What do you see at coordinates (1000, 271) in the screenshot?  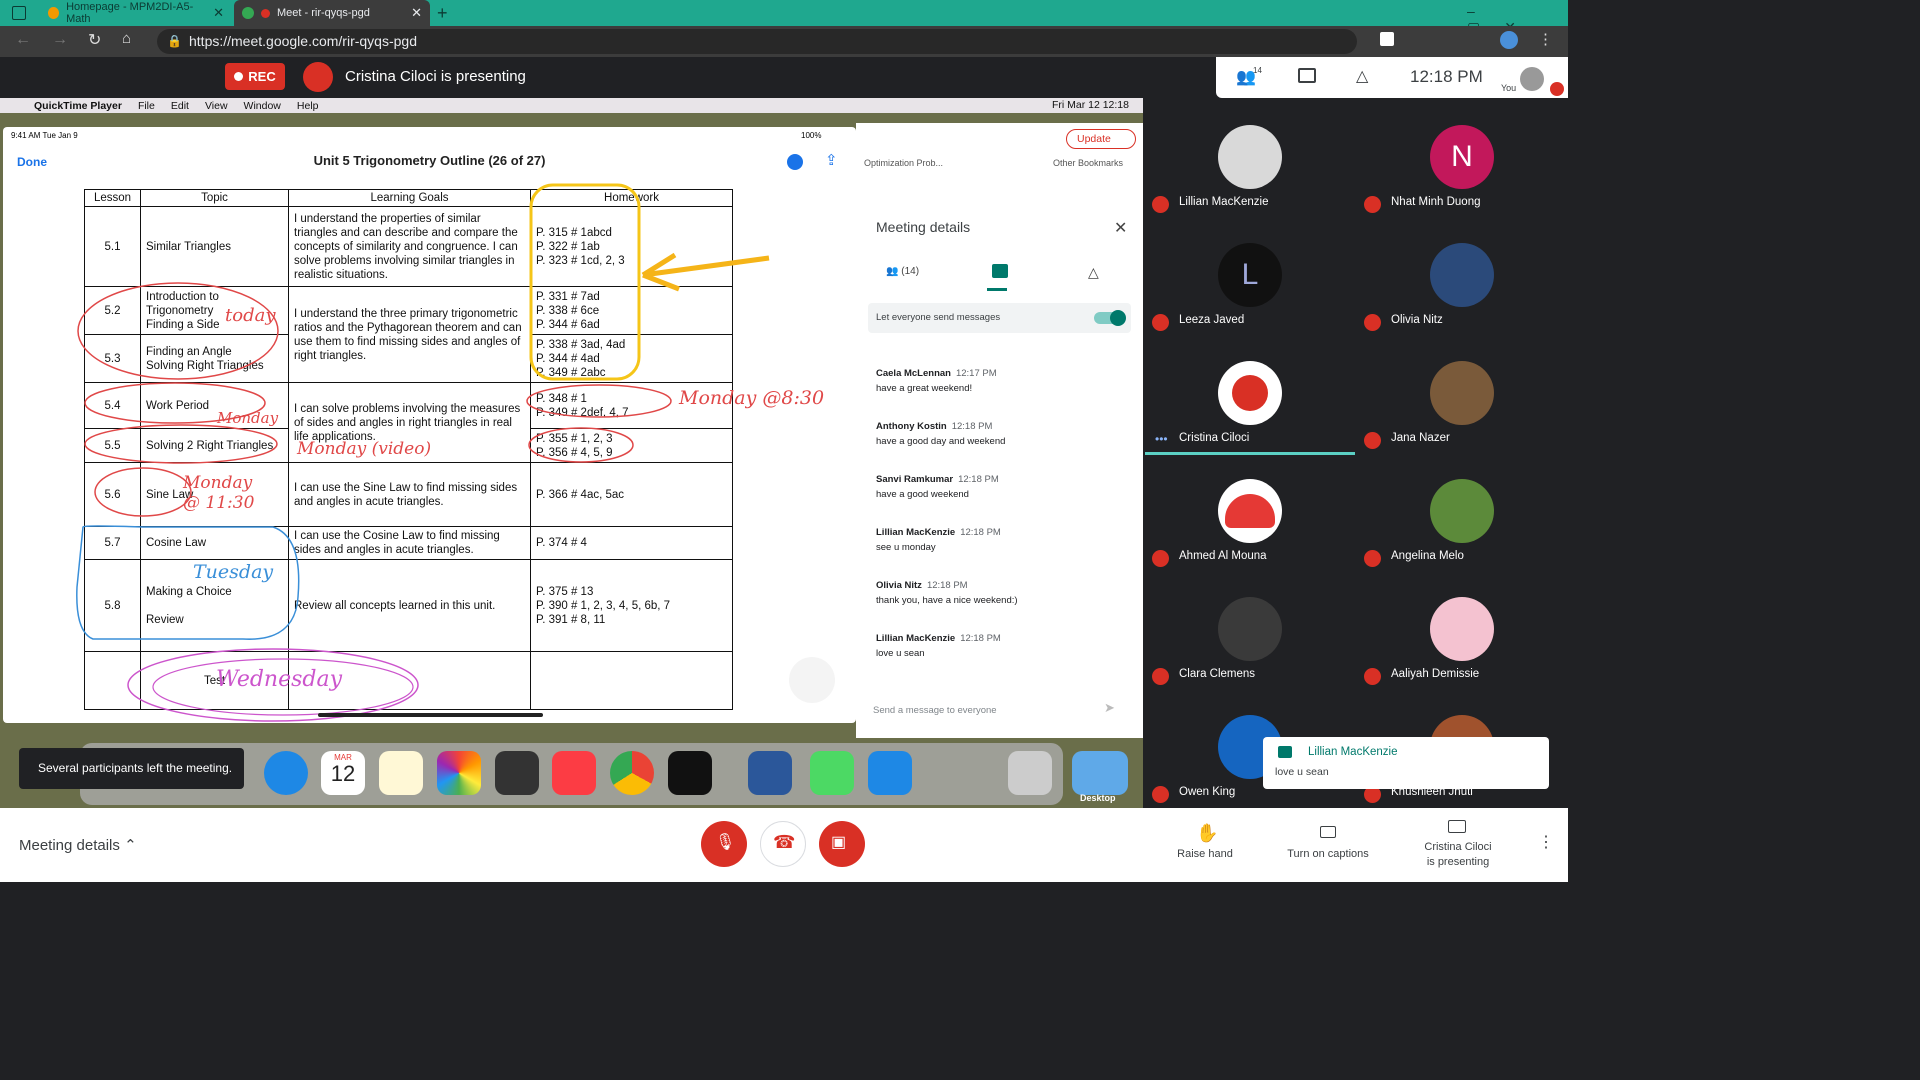 I see `chat-tab-icon` at bounding box center [1000, 271].